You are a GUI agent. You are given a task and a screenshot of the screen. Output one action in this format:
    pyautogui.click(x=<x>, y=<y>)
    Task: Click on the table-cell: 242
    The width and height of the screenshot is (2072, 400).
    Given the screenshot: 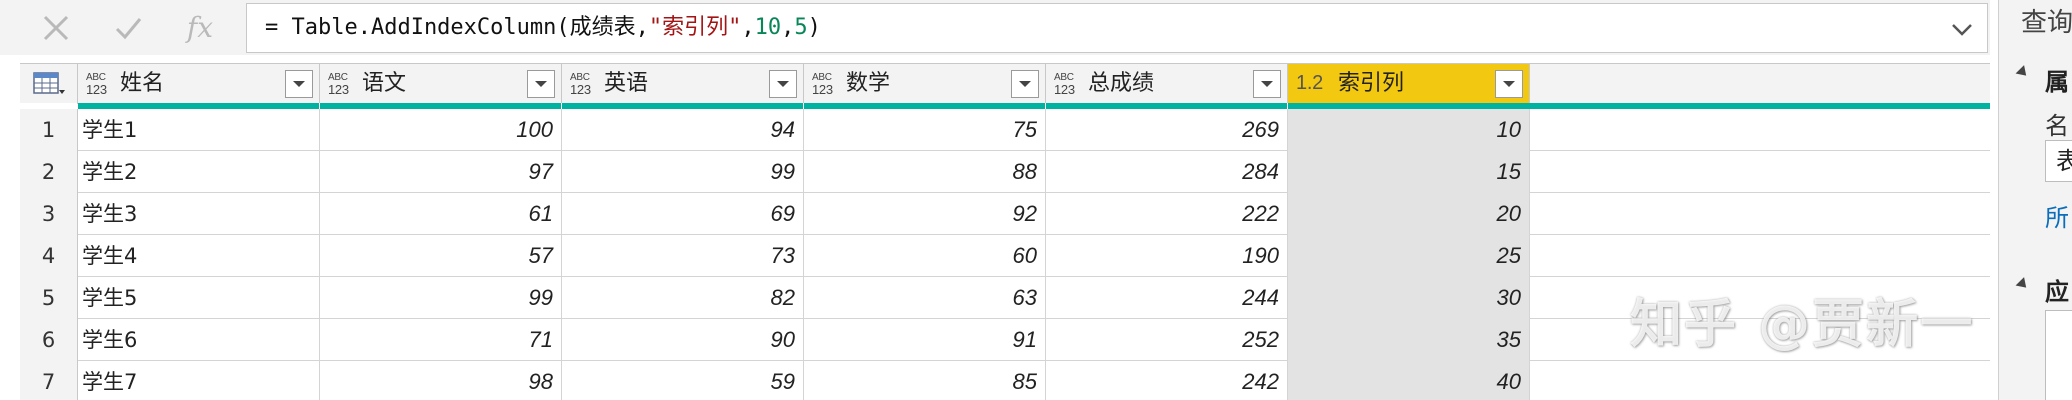 What is the action you would take?
    pyautogui.click(x=1167, y=380)
    